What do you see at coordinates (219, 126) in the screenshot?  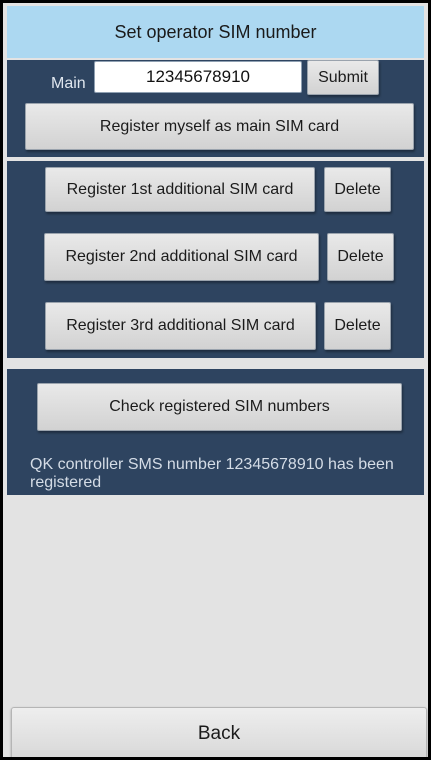 I see `register-main-sim-button: Register myself as main SIM card` at bounding box center [219, 126].